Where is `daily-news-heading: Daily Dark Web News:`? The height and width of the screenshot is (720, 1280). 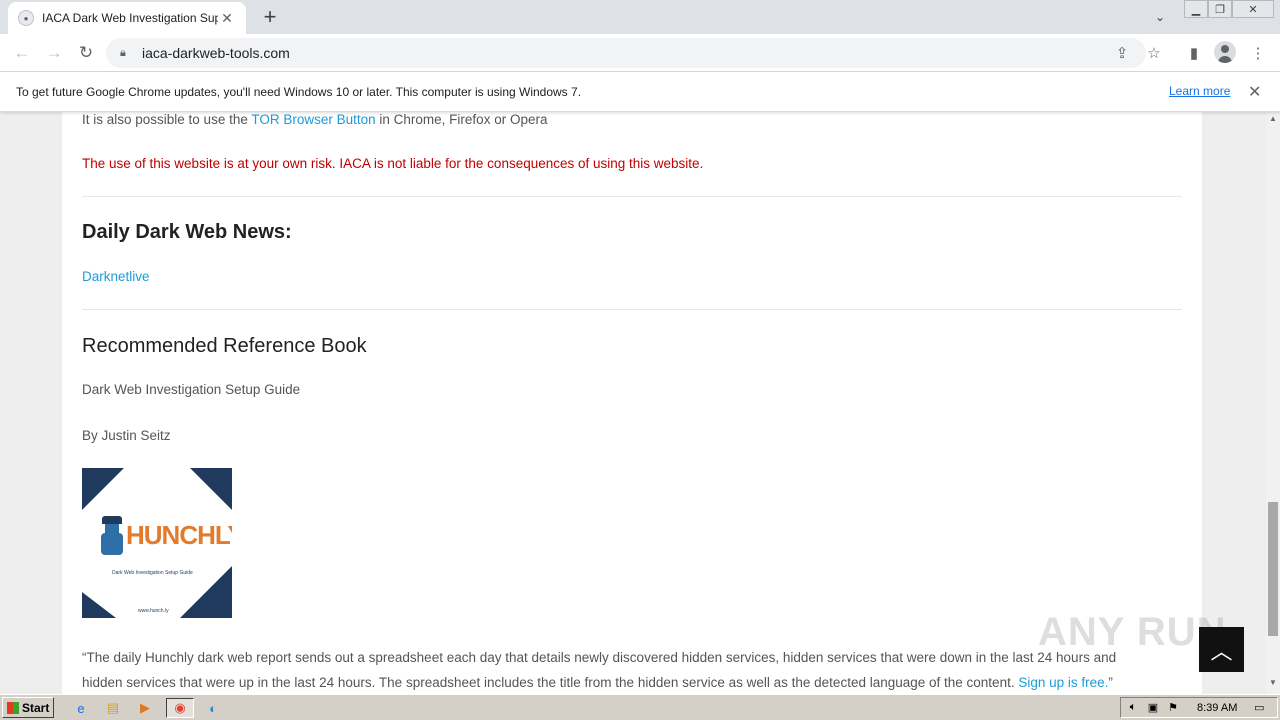
daily-news-heading: Daily Dark Web News: is located at coordinates (187, 232).